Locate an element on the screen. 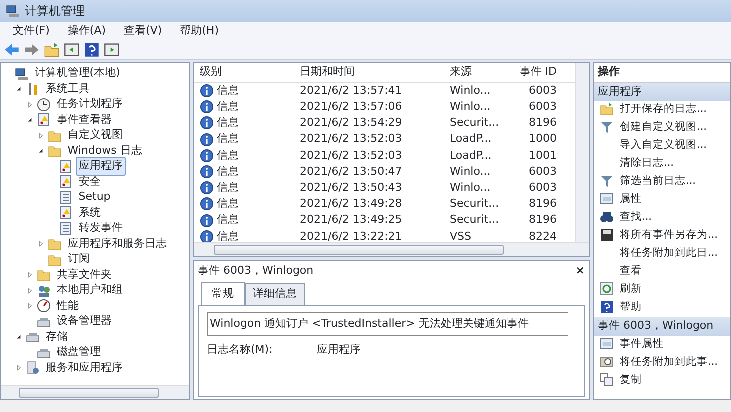 The image size is (731, 412). table-cell-text: 2021/6/2 13:52:03 is located at coordinates (351, 156).